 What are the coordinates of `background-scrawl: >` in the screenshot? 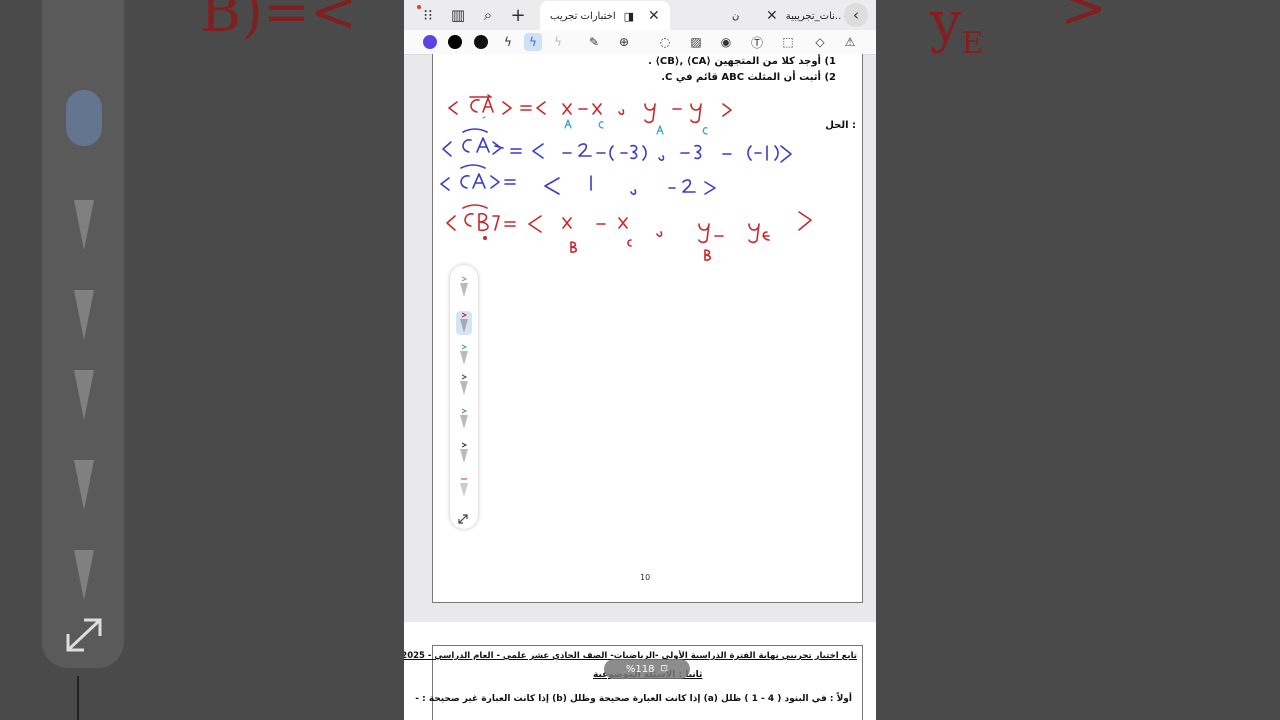 It's located at (1083, 20).